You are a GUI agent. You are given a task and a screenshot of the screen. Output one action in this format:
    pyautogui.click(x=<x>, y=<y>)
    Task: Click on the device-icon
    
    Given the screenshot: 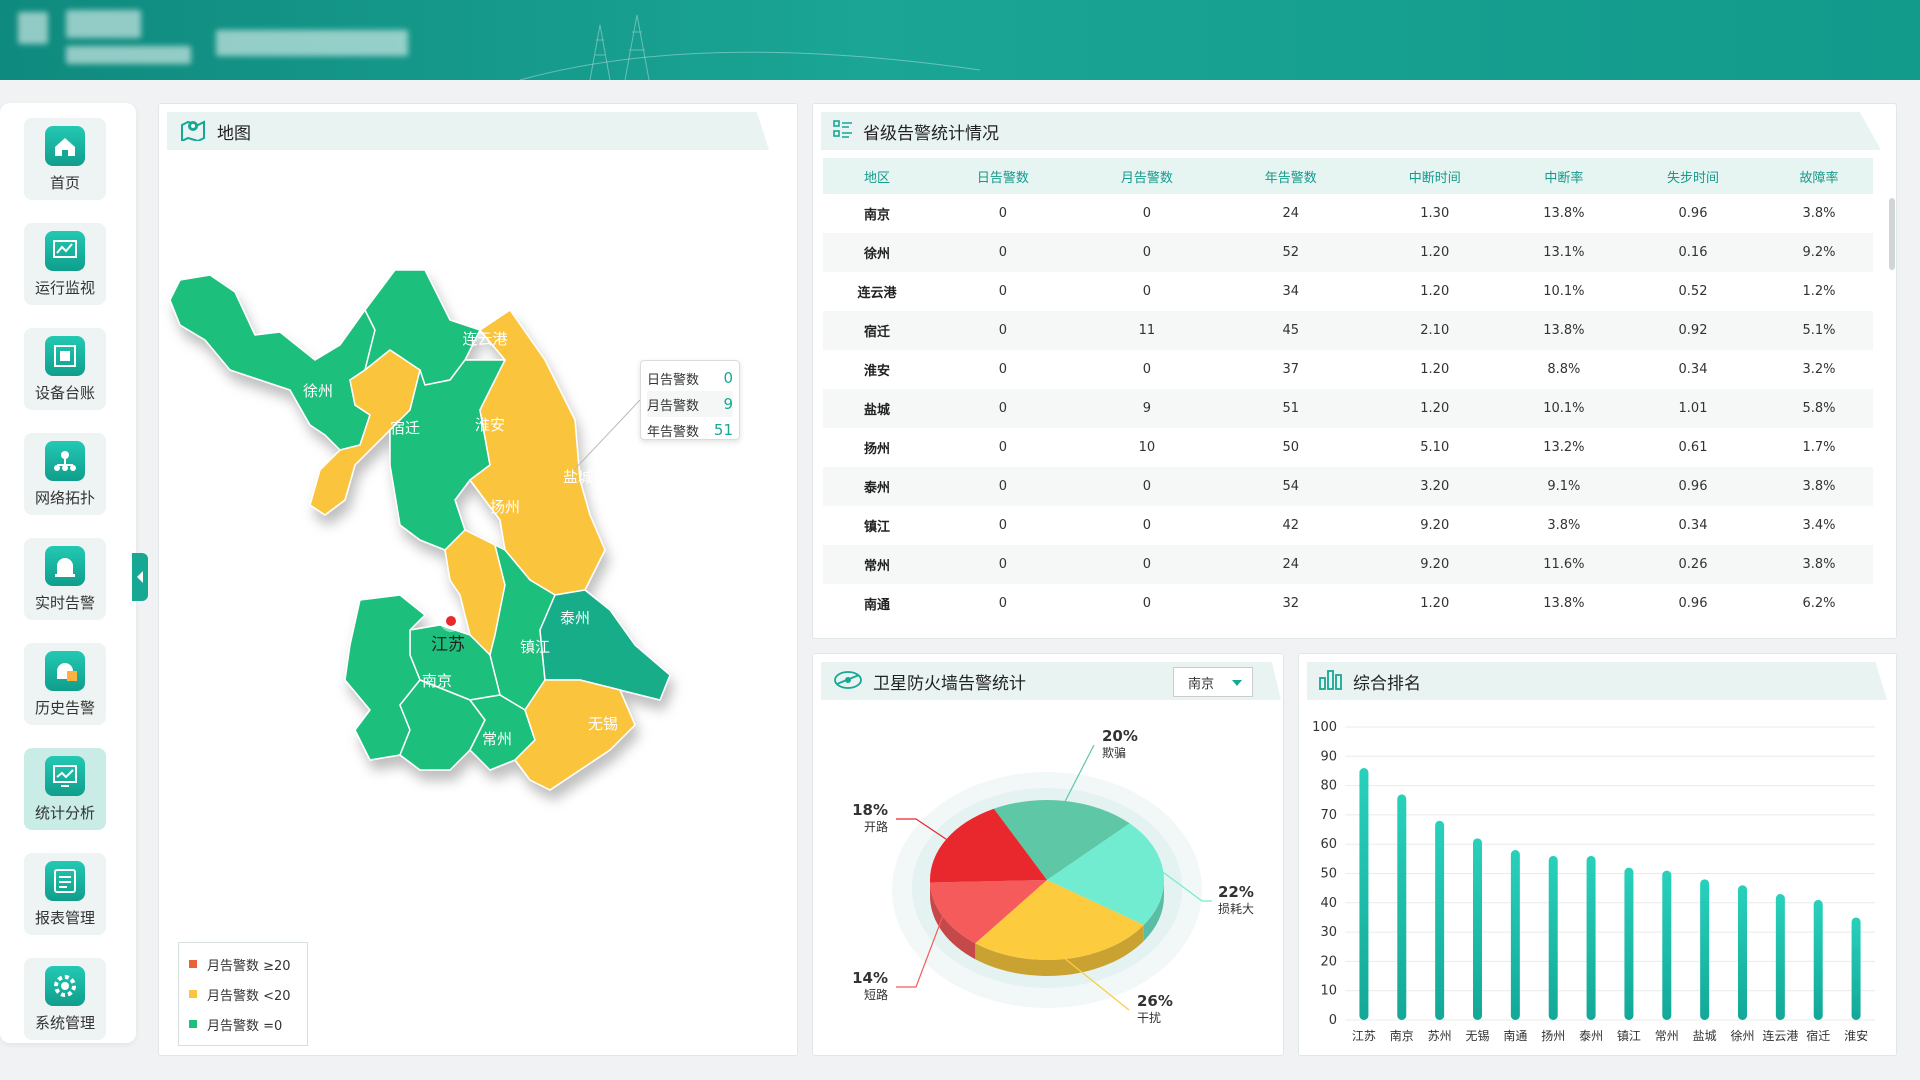 What is the action you would take?
    pyautogui.click(x=65, y=356)
    